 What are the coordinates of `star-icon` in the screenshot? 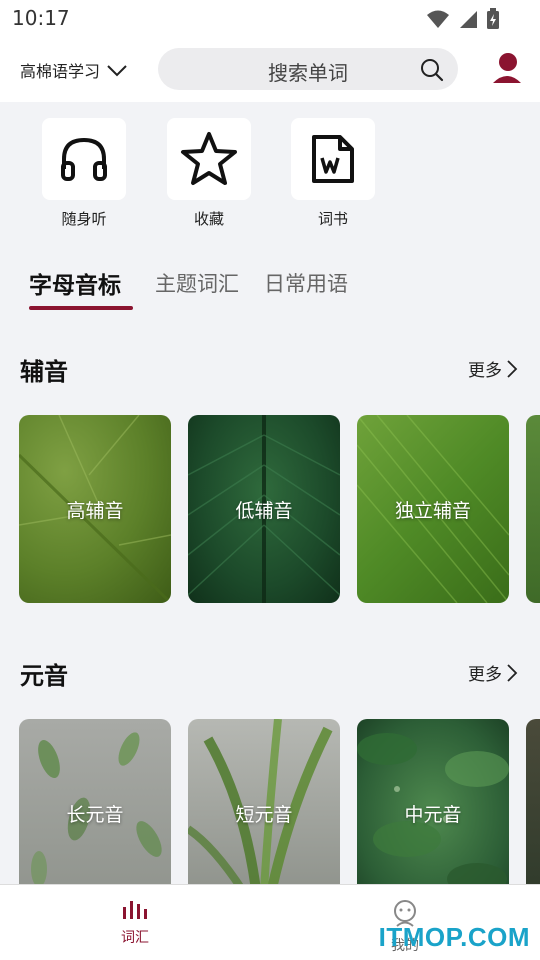 It's located at (209, 158).